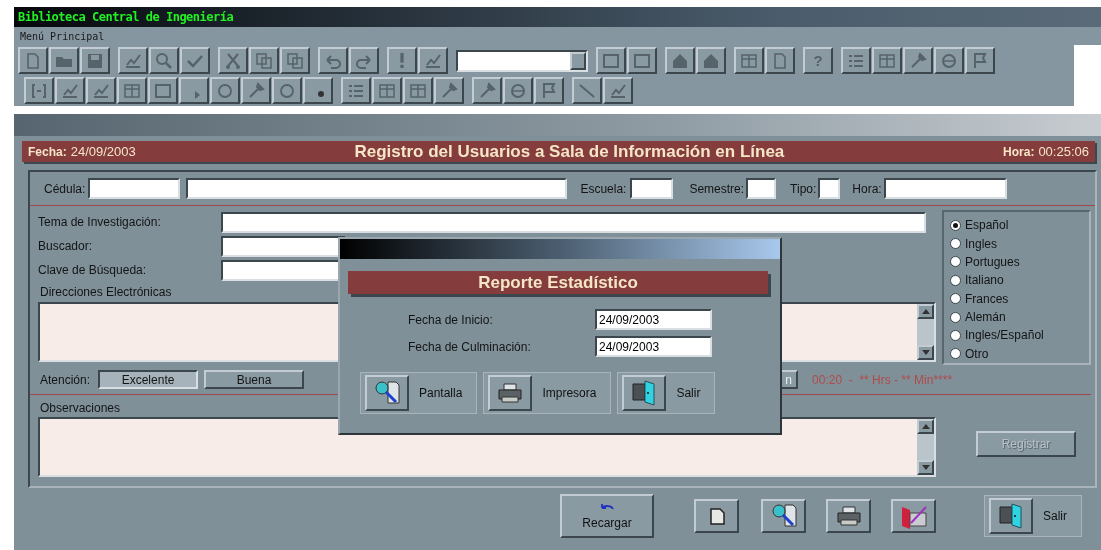 The width and height of the screenshot is (1101, 550). I want to click on field-label: Tipo:, so click(803, 188).